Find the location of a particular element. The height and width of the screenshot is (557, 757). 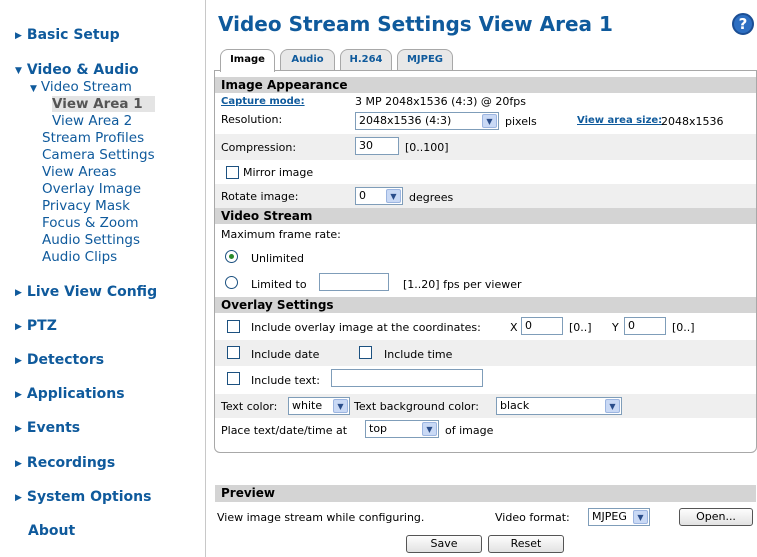

preview-description: View image stream while configuring. is located at coordinates (321, 517).